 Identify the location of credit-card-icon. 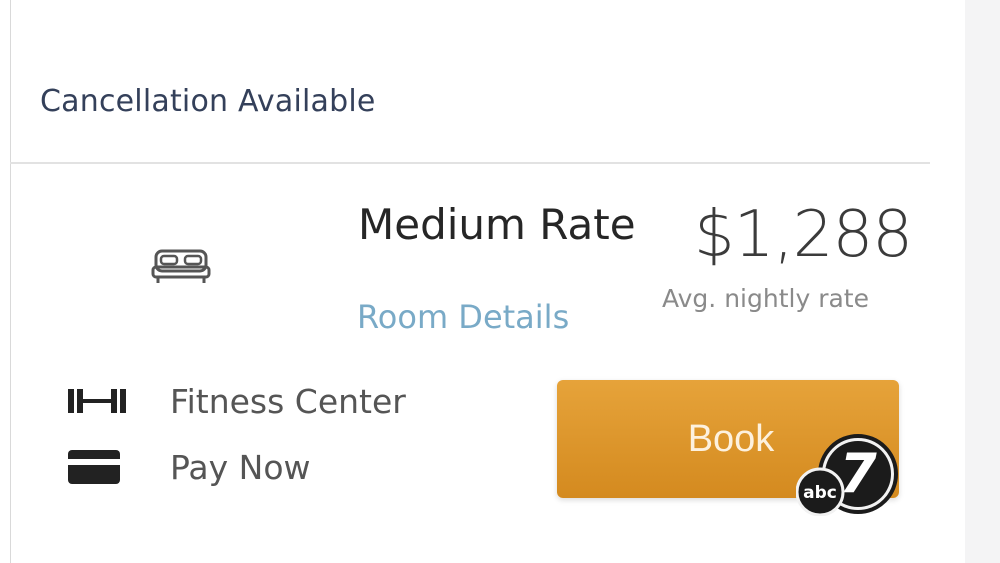
(97, 467).